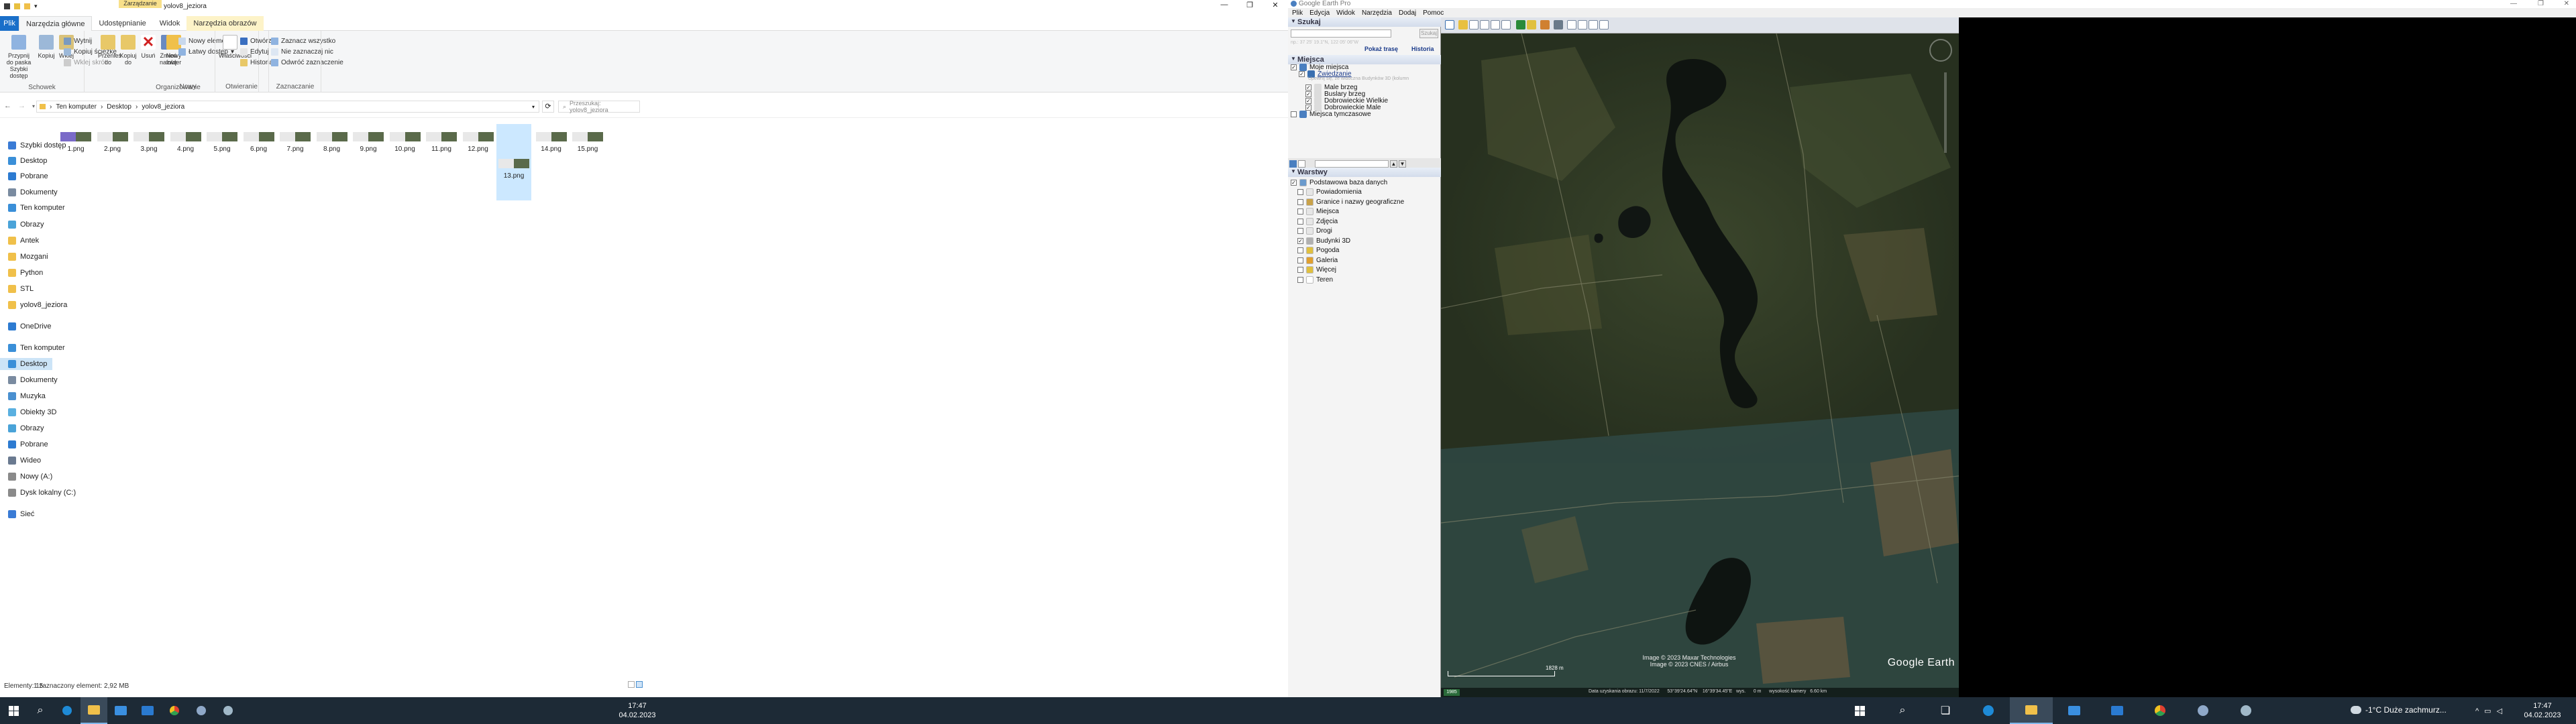  Describe the element at coordinates (287, 107) in the screenshot. I see `address-bar: › Ten komputer › Desktop › yolov8_jeziora ▾` at that location.